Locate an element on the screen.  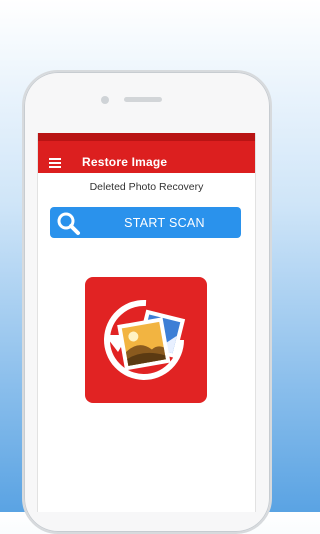
start-scan-button: START SCAN is located at coordinates (145, 222).